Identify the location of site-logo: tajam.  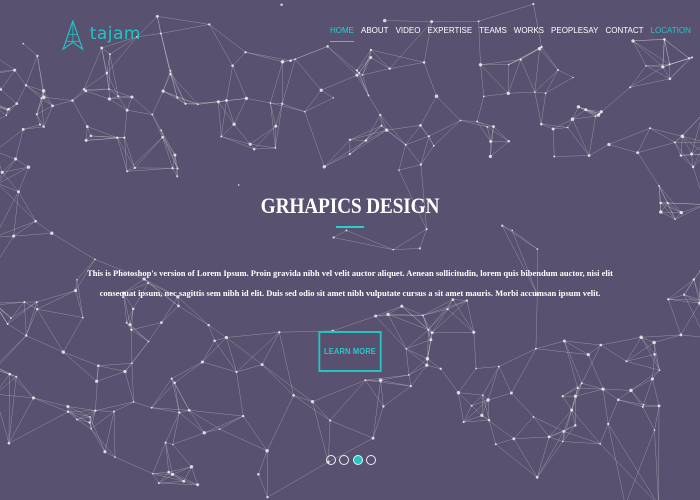
(101, 35).